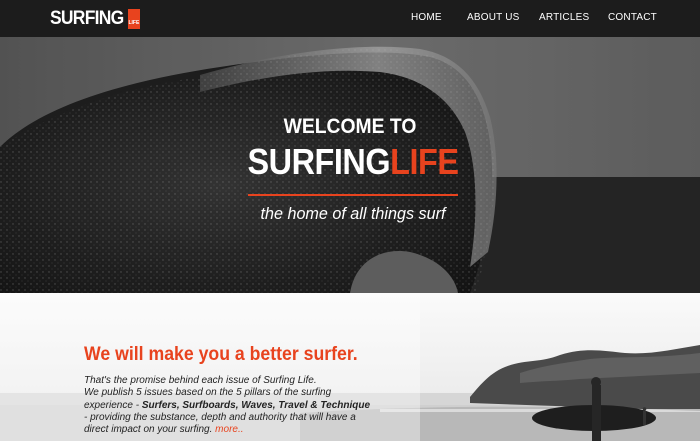 This screenshot has width=700, height=441. What do you see at coordinates (87, 18) in the screenshot?
I see `logo-wordmark: SURFING` at bounding box center [87, 18].